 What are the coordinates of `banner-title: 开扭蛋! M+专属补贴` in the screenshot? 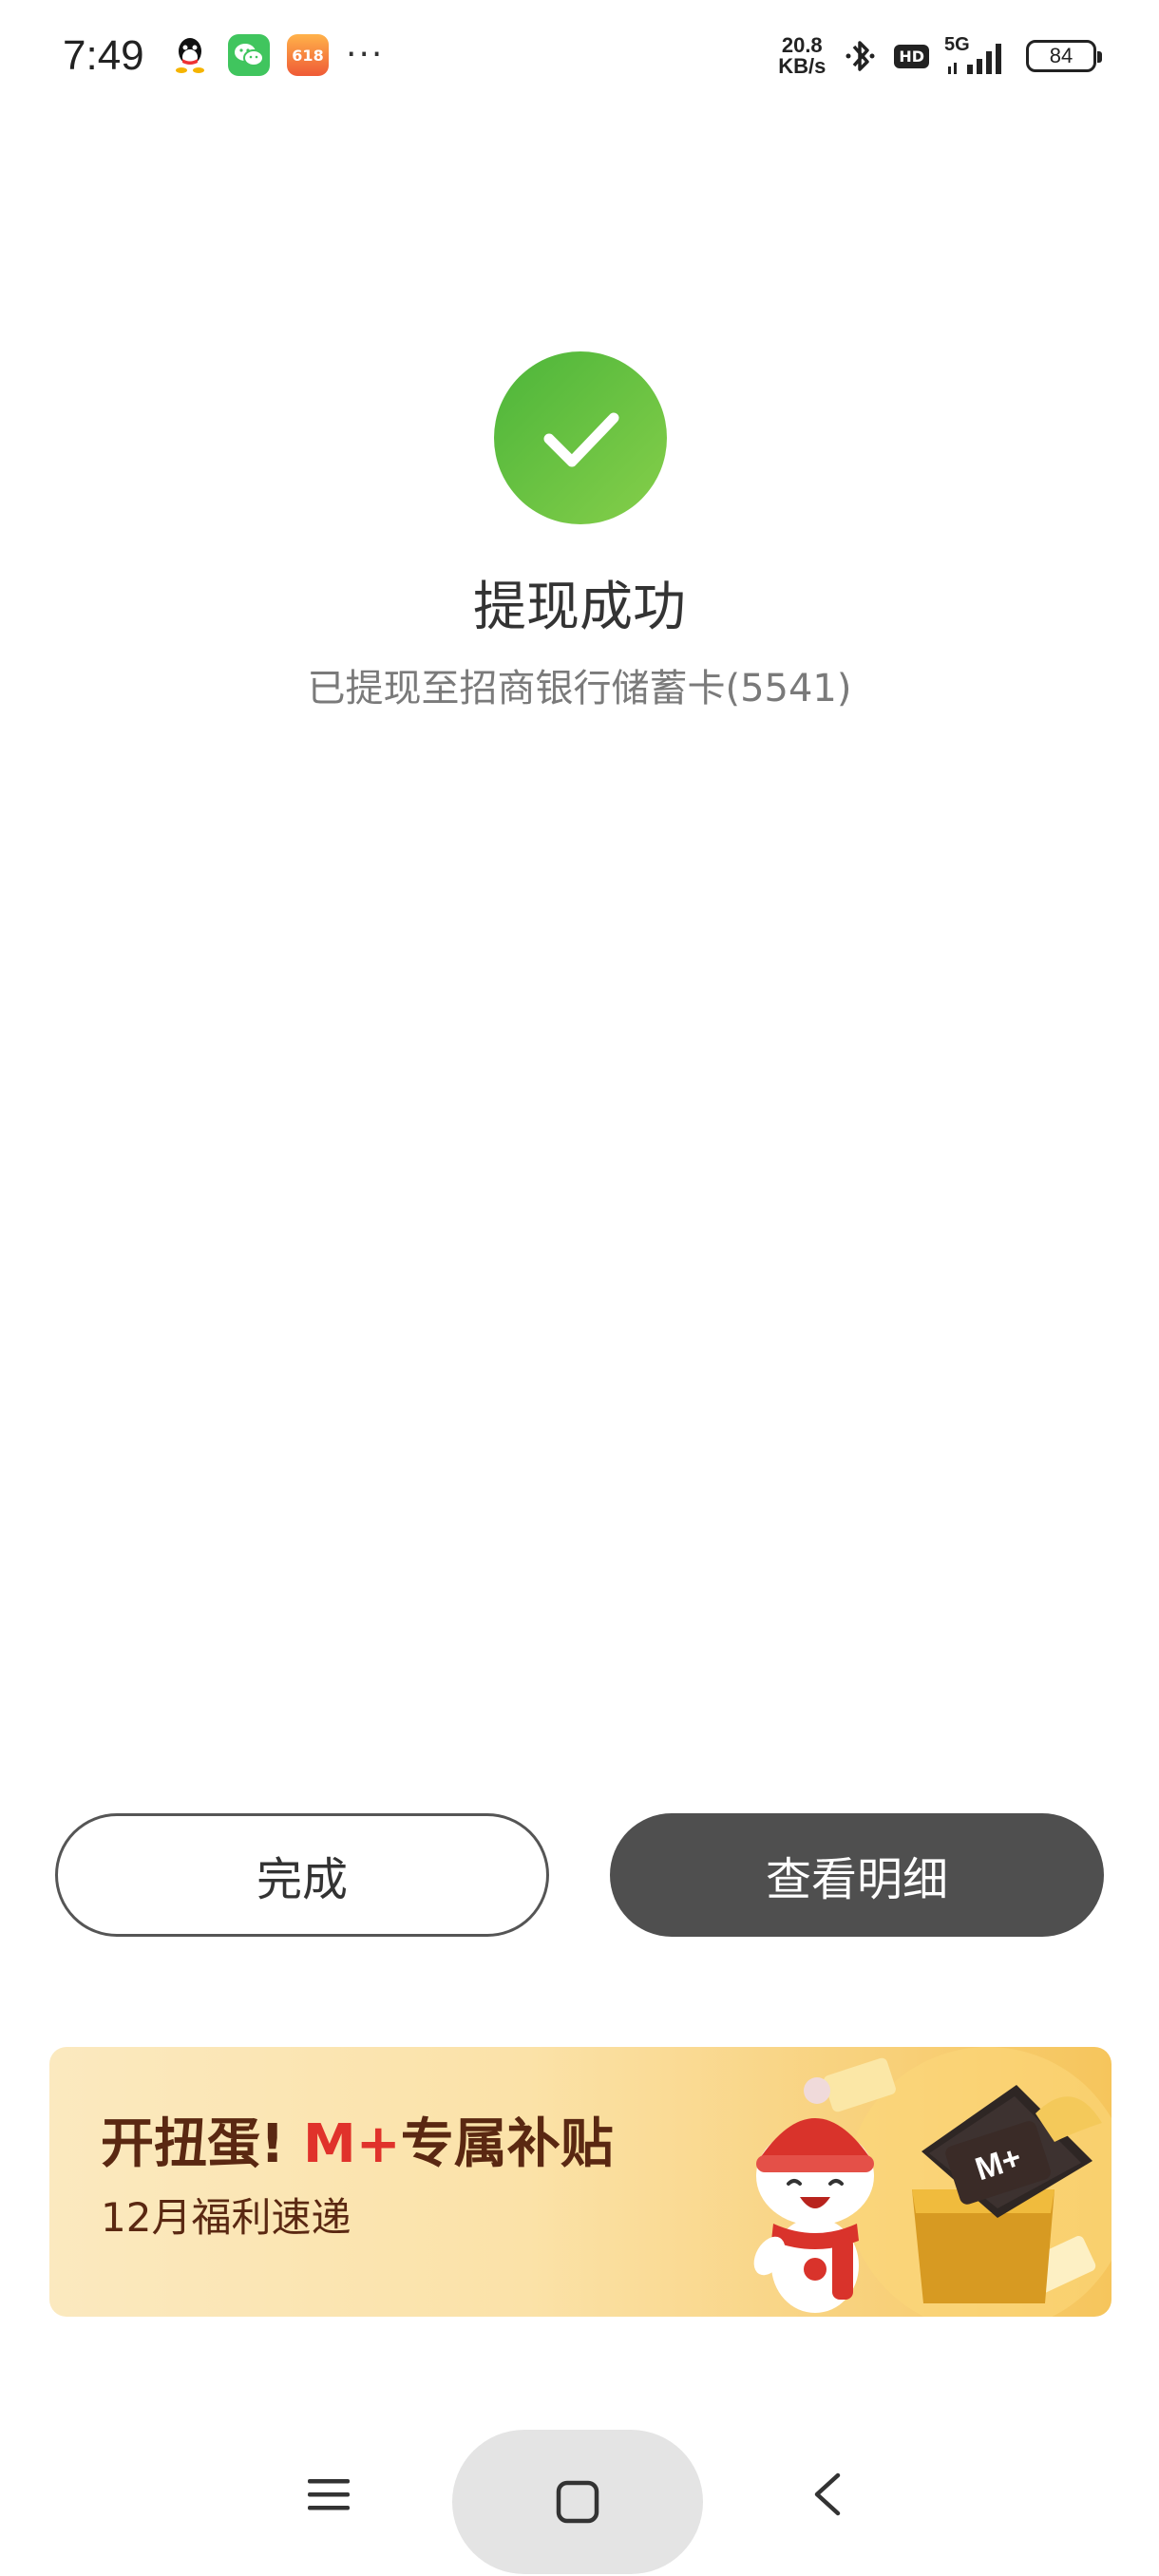 It's located at (357, 2145).